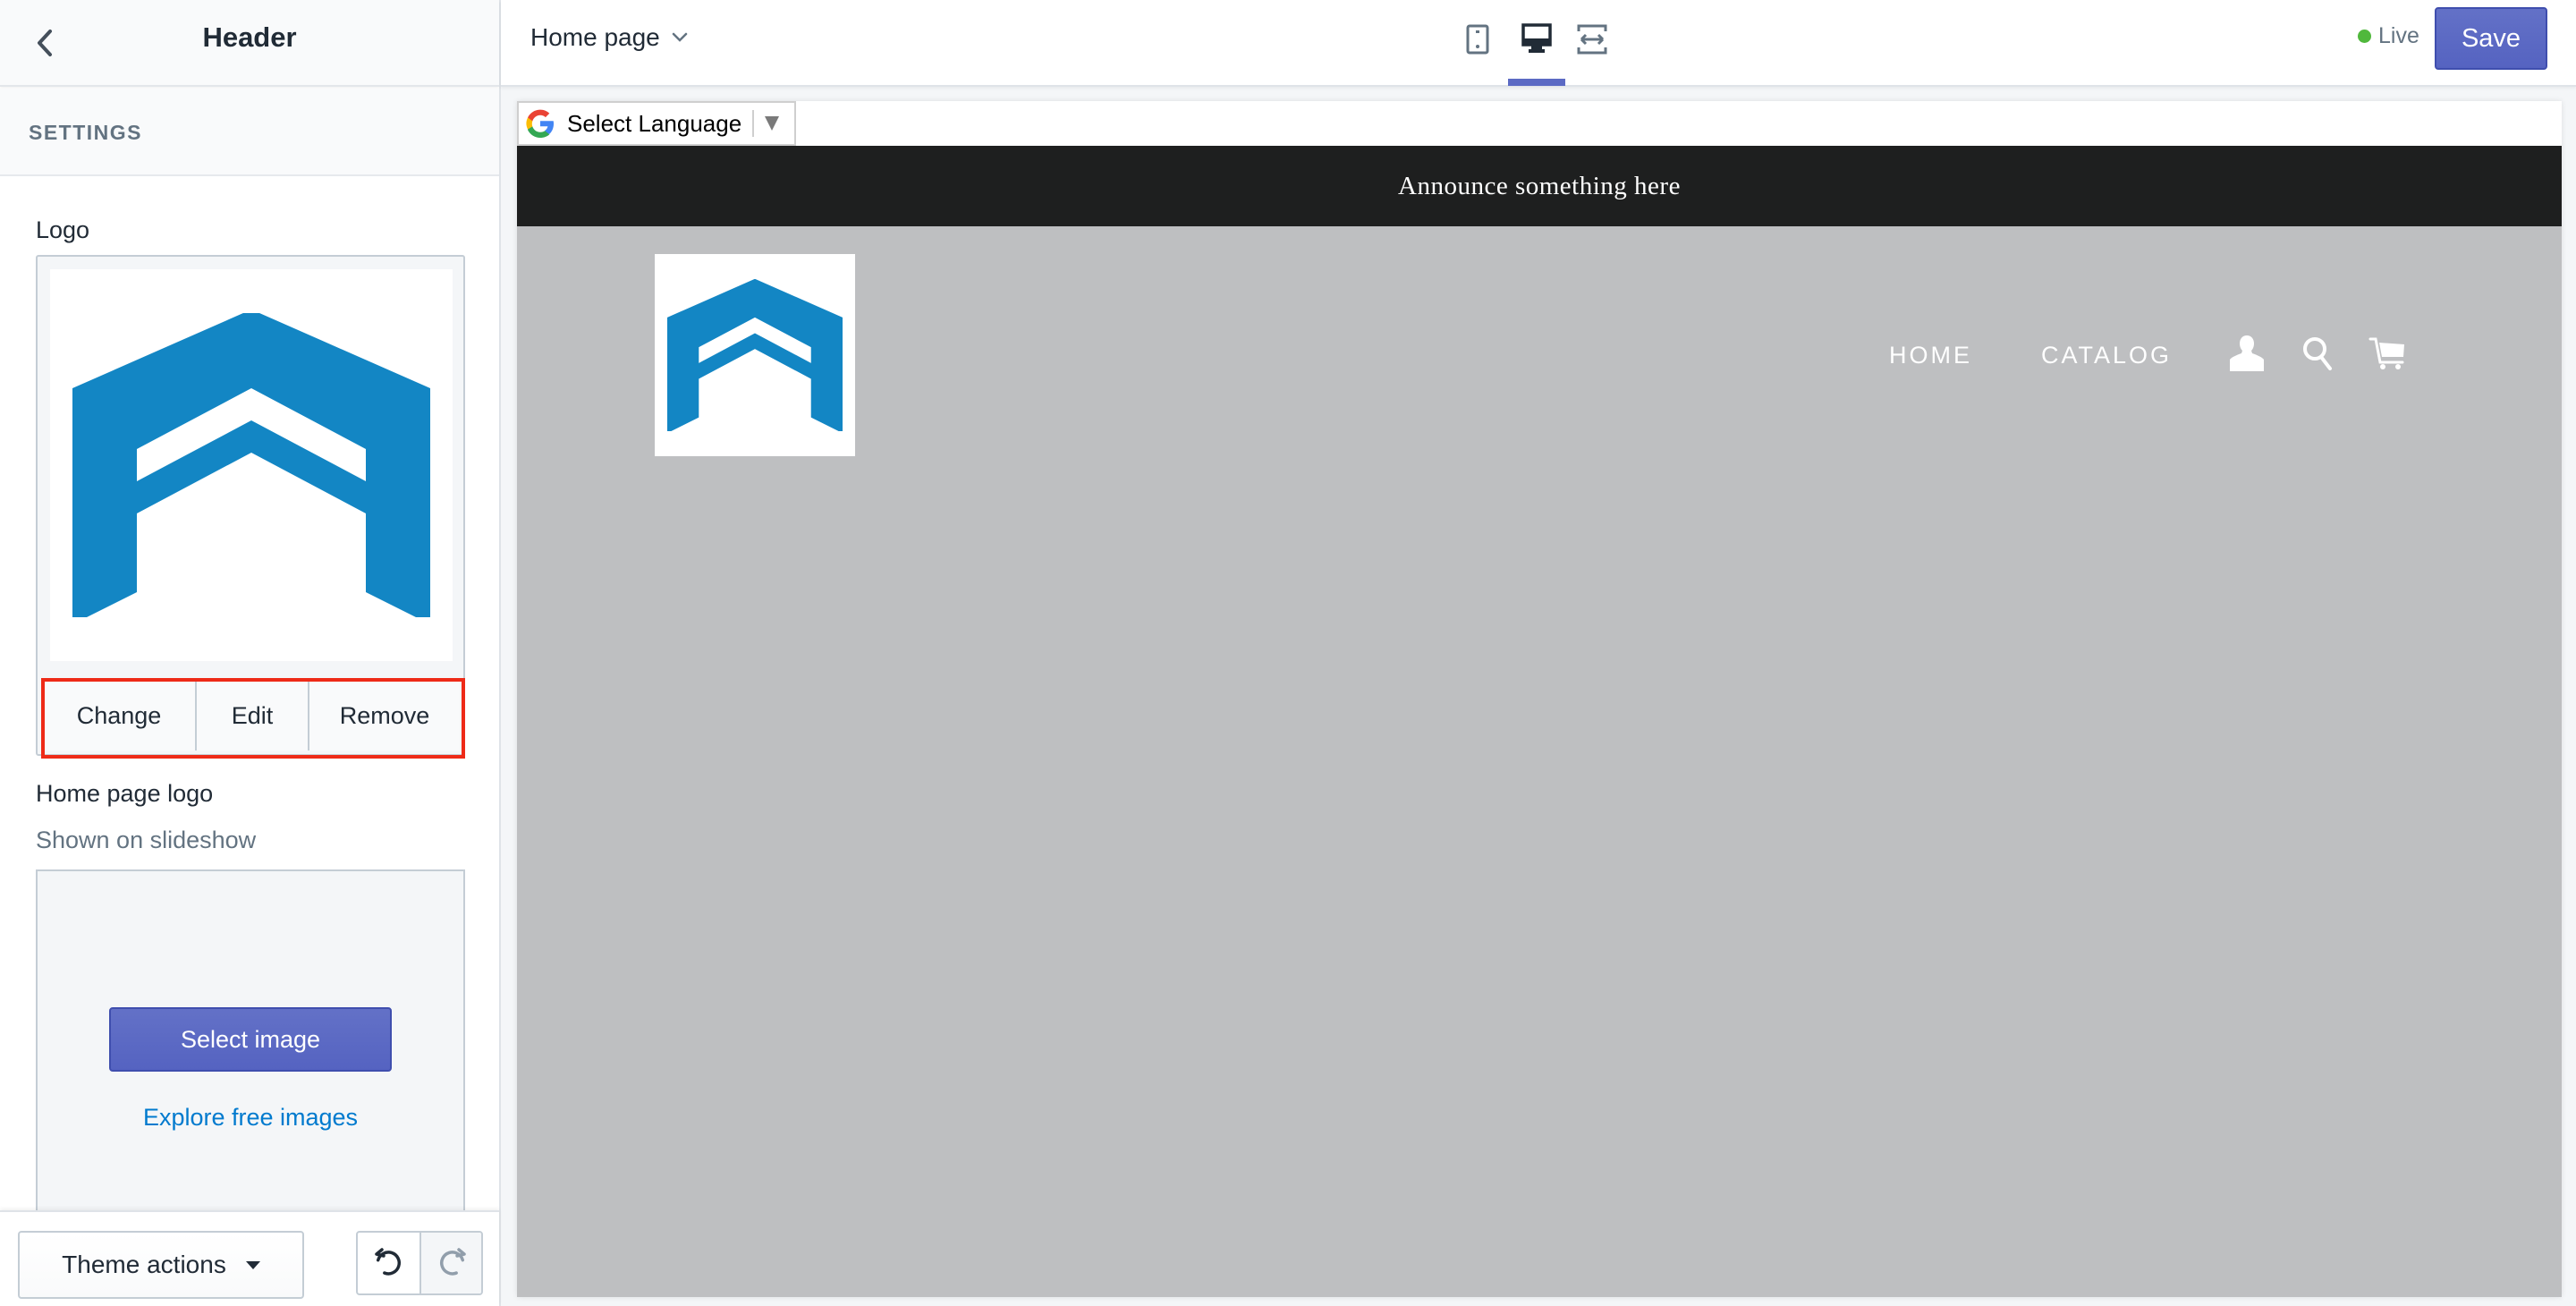 The width and height of the screenshot is (2576, 1306). I want to click on editor-top-bar: Home page Live Save, so click(1538, 44).